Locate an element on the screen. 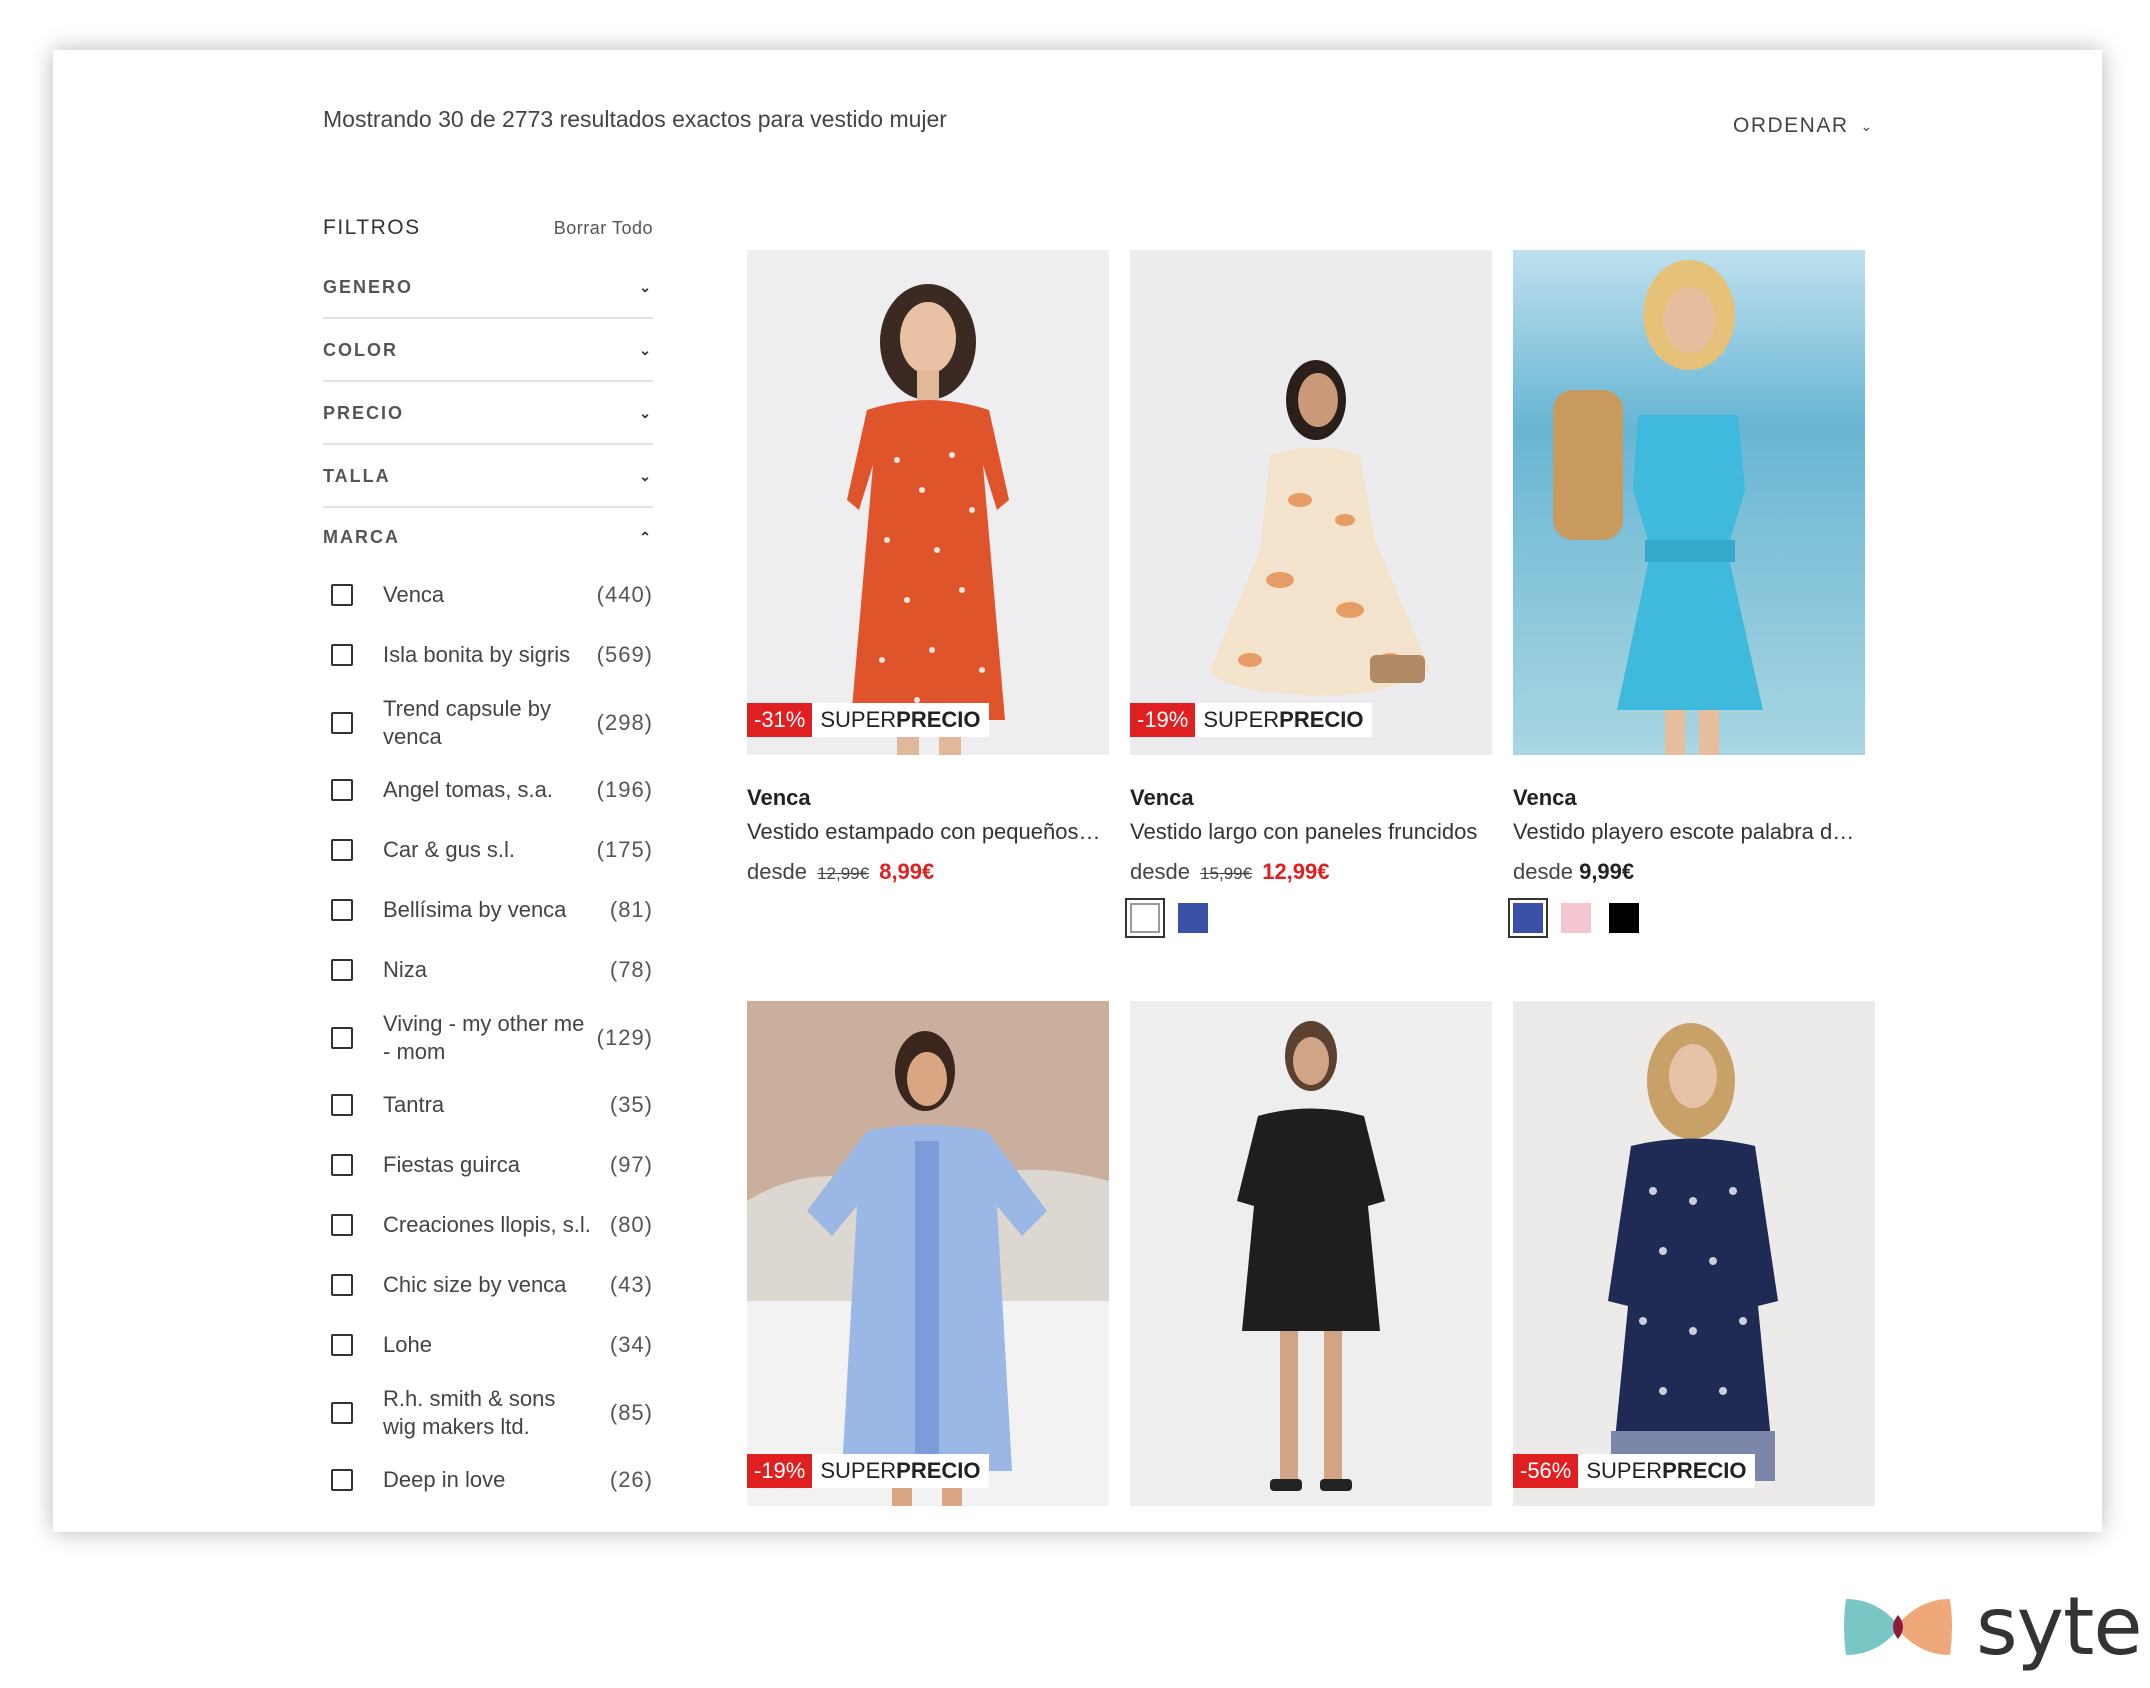  brand-filter-item: Creaciones llopis, s.l. (80) is located at coordinates (488, 1225).